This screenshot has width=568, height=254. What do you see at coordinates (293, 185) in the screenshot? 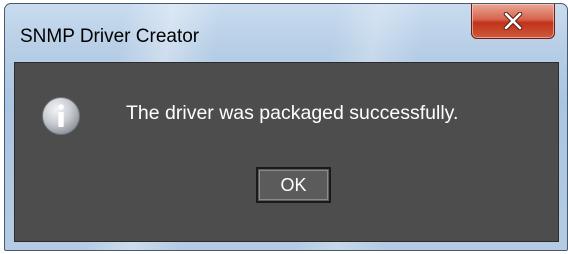
I see `ok-button: OK` at bounding box center [293, 185].